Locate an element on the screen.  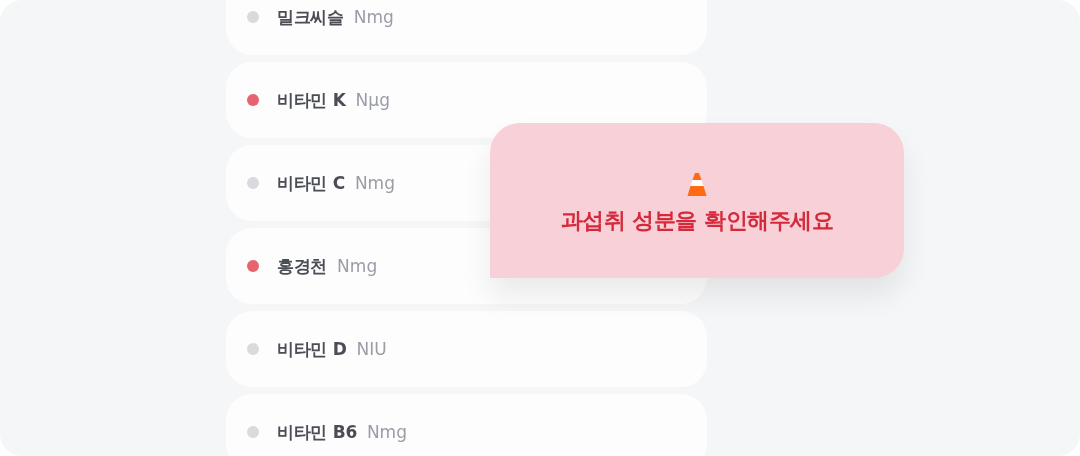
ingredient-name: 비타민 D is located at coordinates (312, 349).